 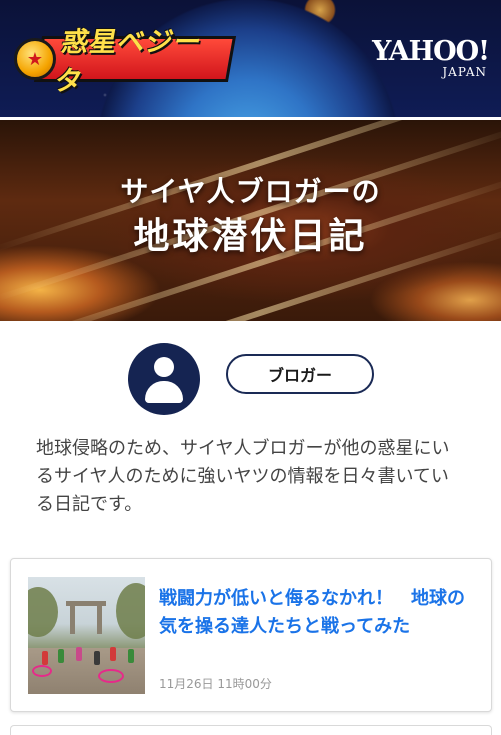 I want to click on hero-title: サイヤ人ブロガーの 地球潜伏日記, so click(x=250, y=217).